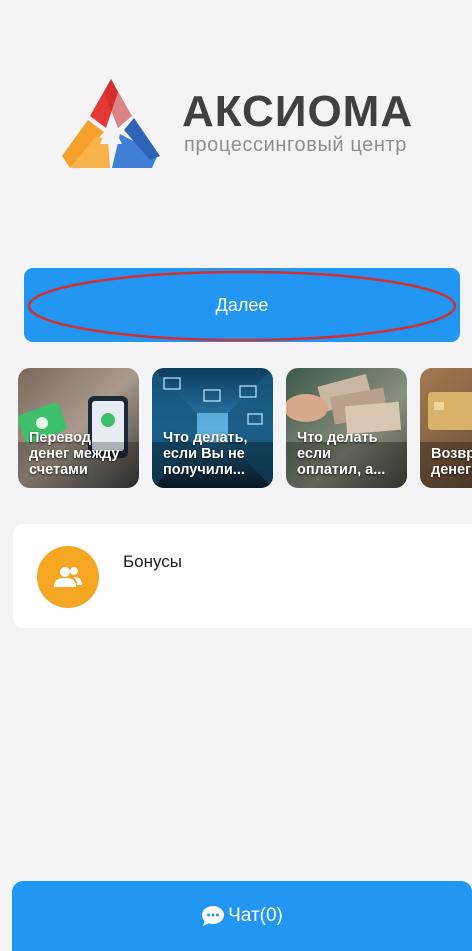  What do you see at coordinates (451, 462) in the screenshot?
I see `story-caption: Возвр денег` at bounding box center [451, 462].